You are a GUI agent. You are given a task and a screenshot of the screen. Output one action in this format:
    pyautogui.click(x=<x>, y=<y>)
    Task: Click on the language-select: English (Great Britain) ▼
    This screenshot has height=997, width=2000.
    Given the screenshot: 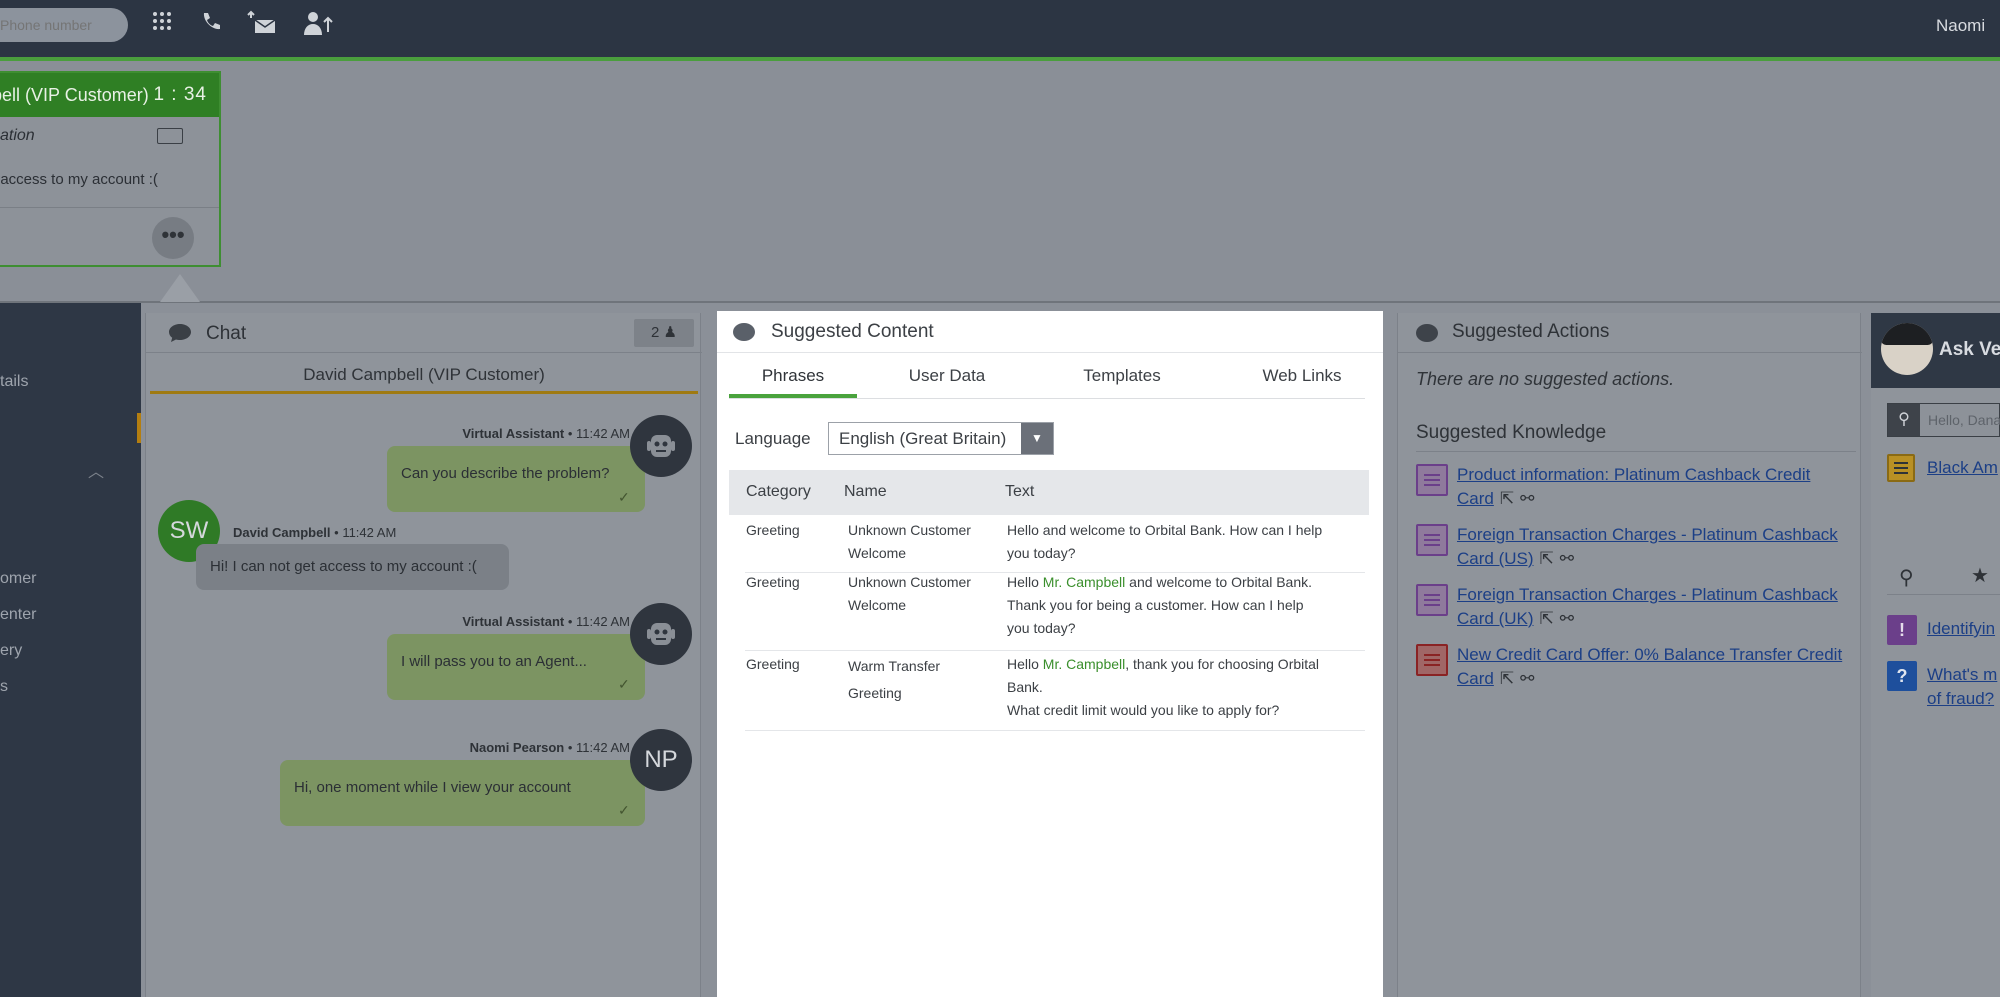 What is the action you would take?
    pyautogui.click(x=941, y=438)
    